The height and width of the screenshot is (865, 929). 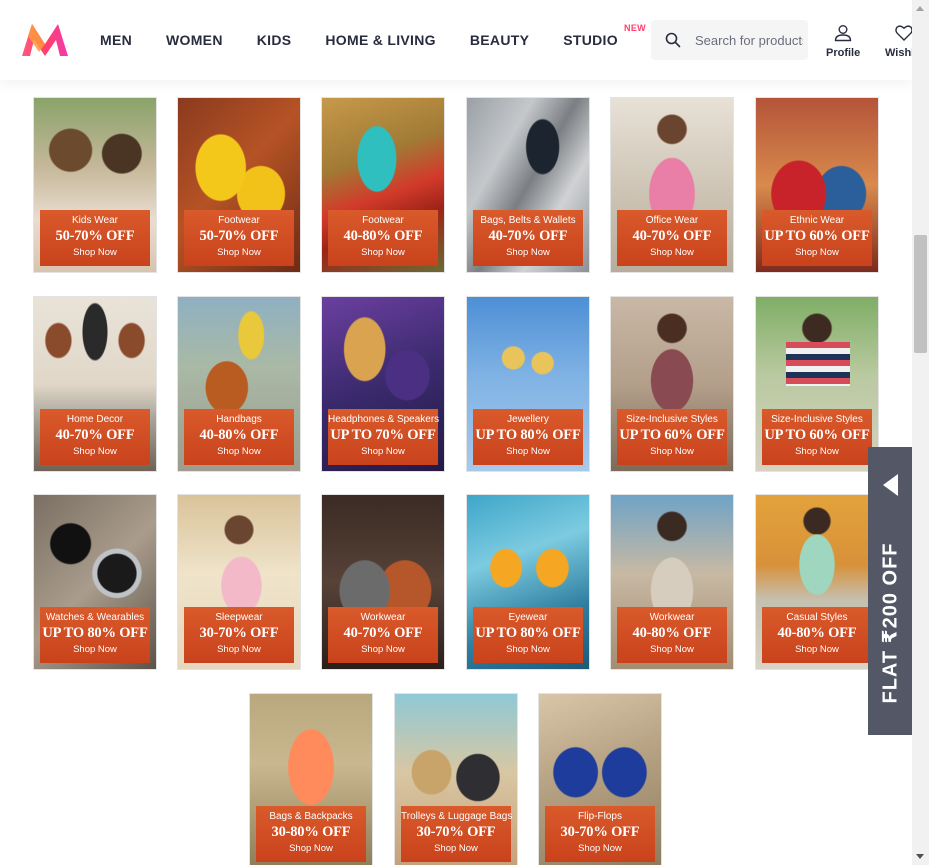 I want to click on myntra-logo, so click(x=45, y=40).